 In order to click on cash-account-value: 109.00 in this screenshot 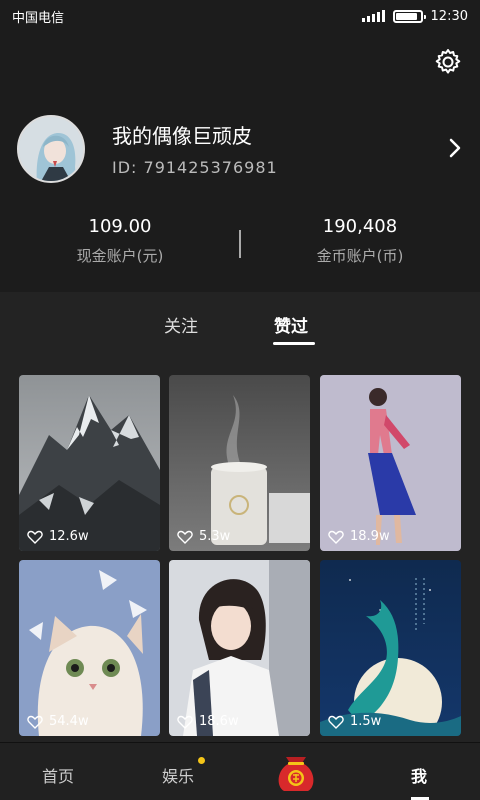, I will do `click(120, 226)`.